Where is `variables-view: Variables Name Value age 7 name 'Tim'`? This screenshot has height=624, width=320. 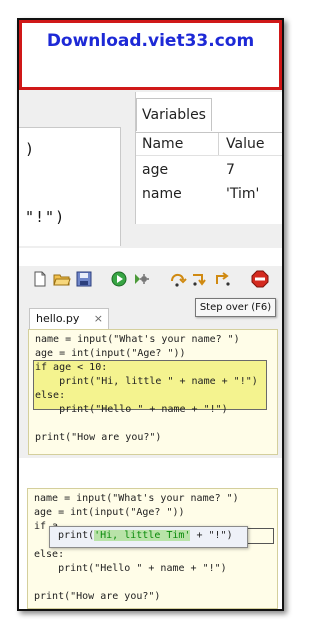
variables-view: Variables Name Value age 7 name 'Tim' is located at coordinates (208, 158).